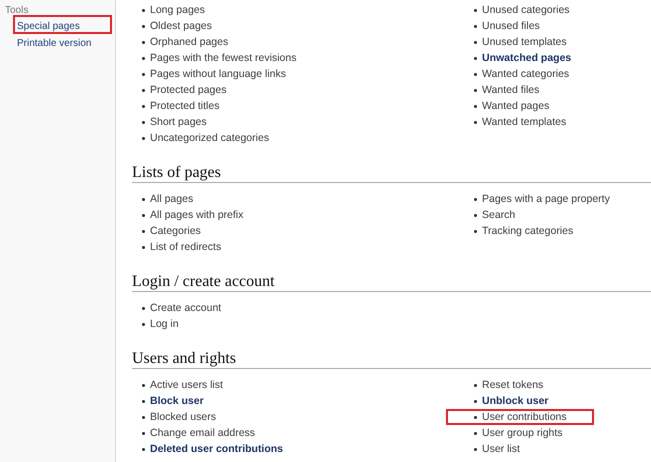 The image size is (651, 462). What do you see at coordinates (391, 173) in the screenshot?
I see `section-heading: Lists of pages` at bounding box center [391, 173].